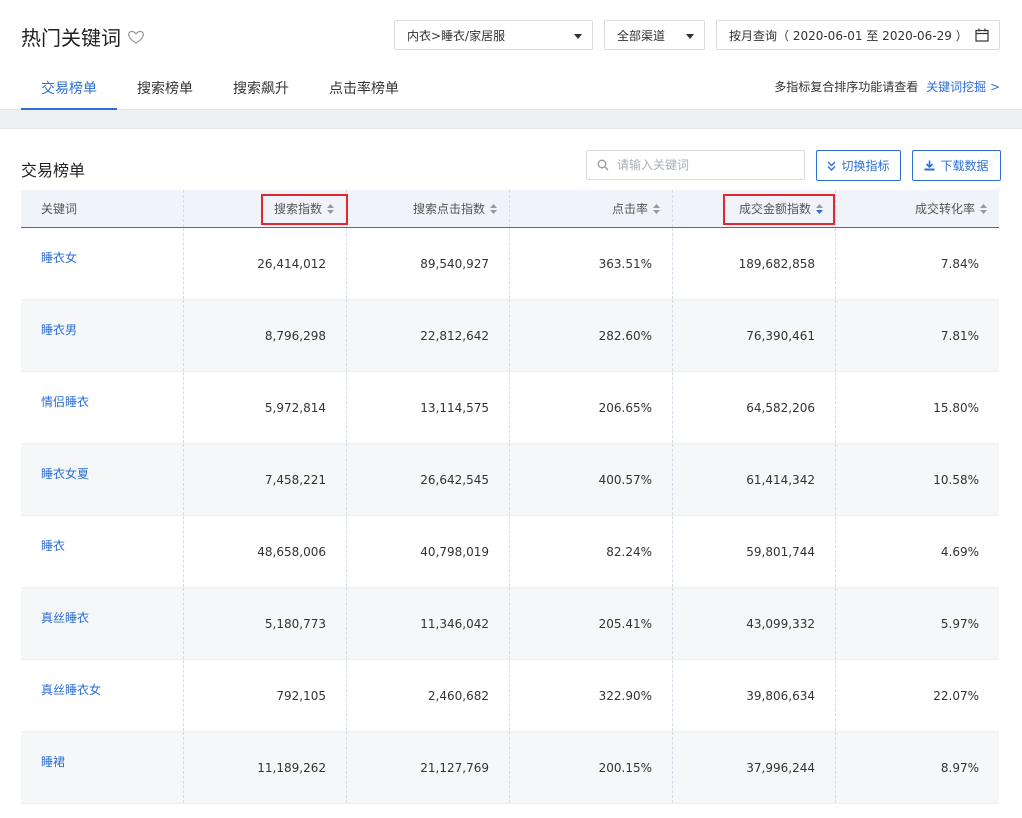 Image resolution: width=1022 pixels, height=818 pixels. I want to click on double-chevron-down-icon, so click(831, 166).